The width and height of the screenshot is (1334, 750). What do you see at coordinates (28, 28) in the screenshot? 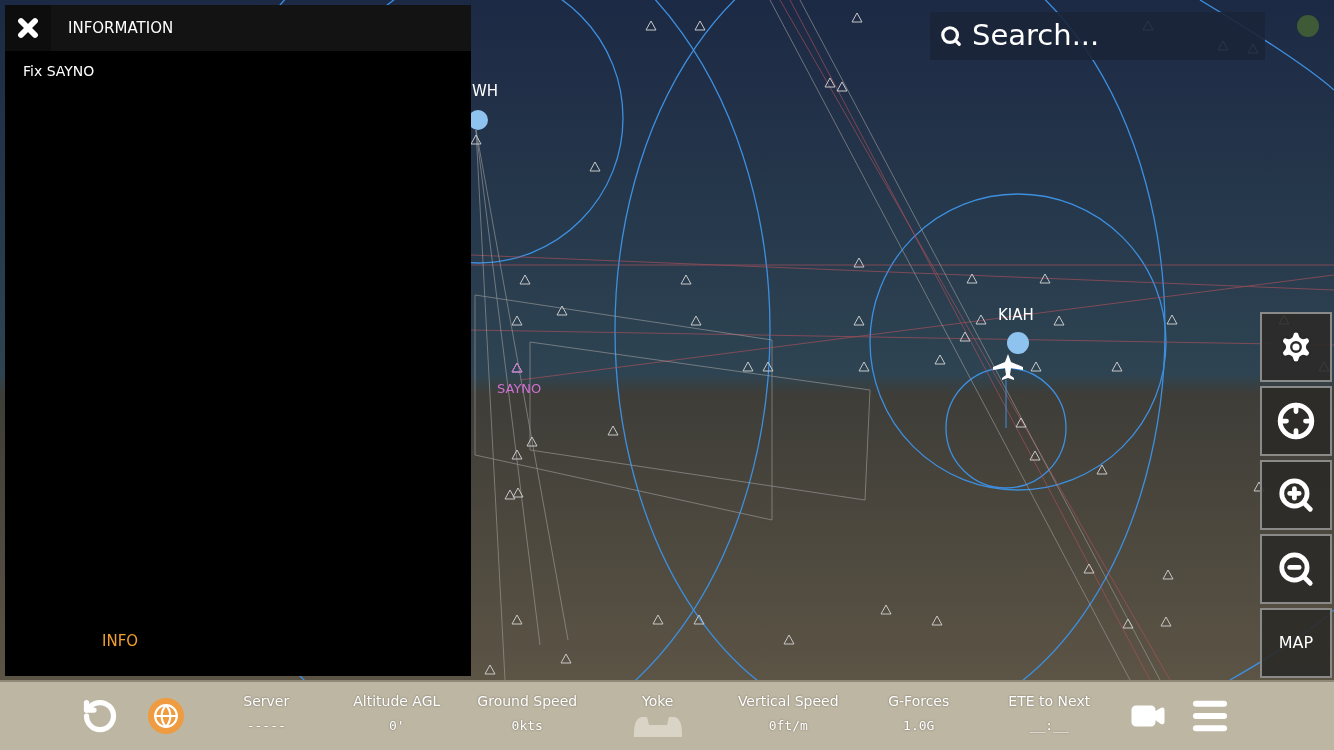
I see `close-button` at bounding box center [28, 28].